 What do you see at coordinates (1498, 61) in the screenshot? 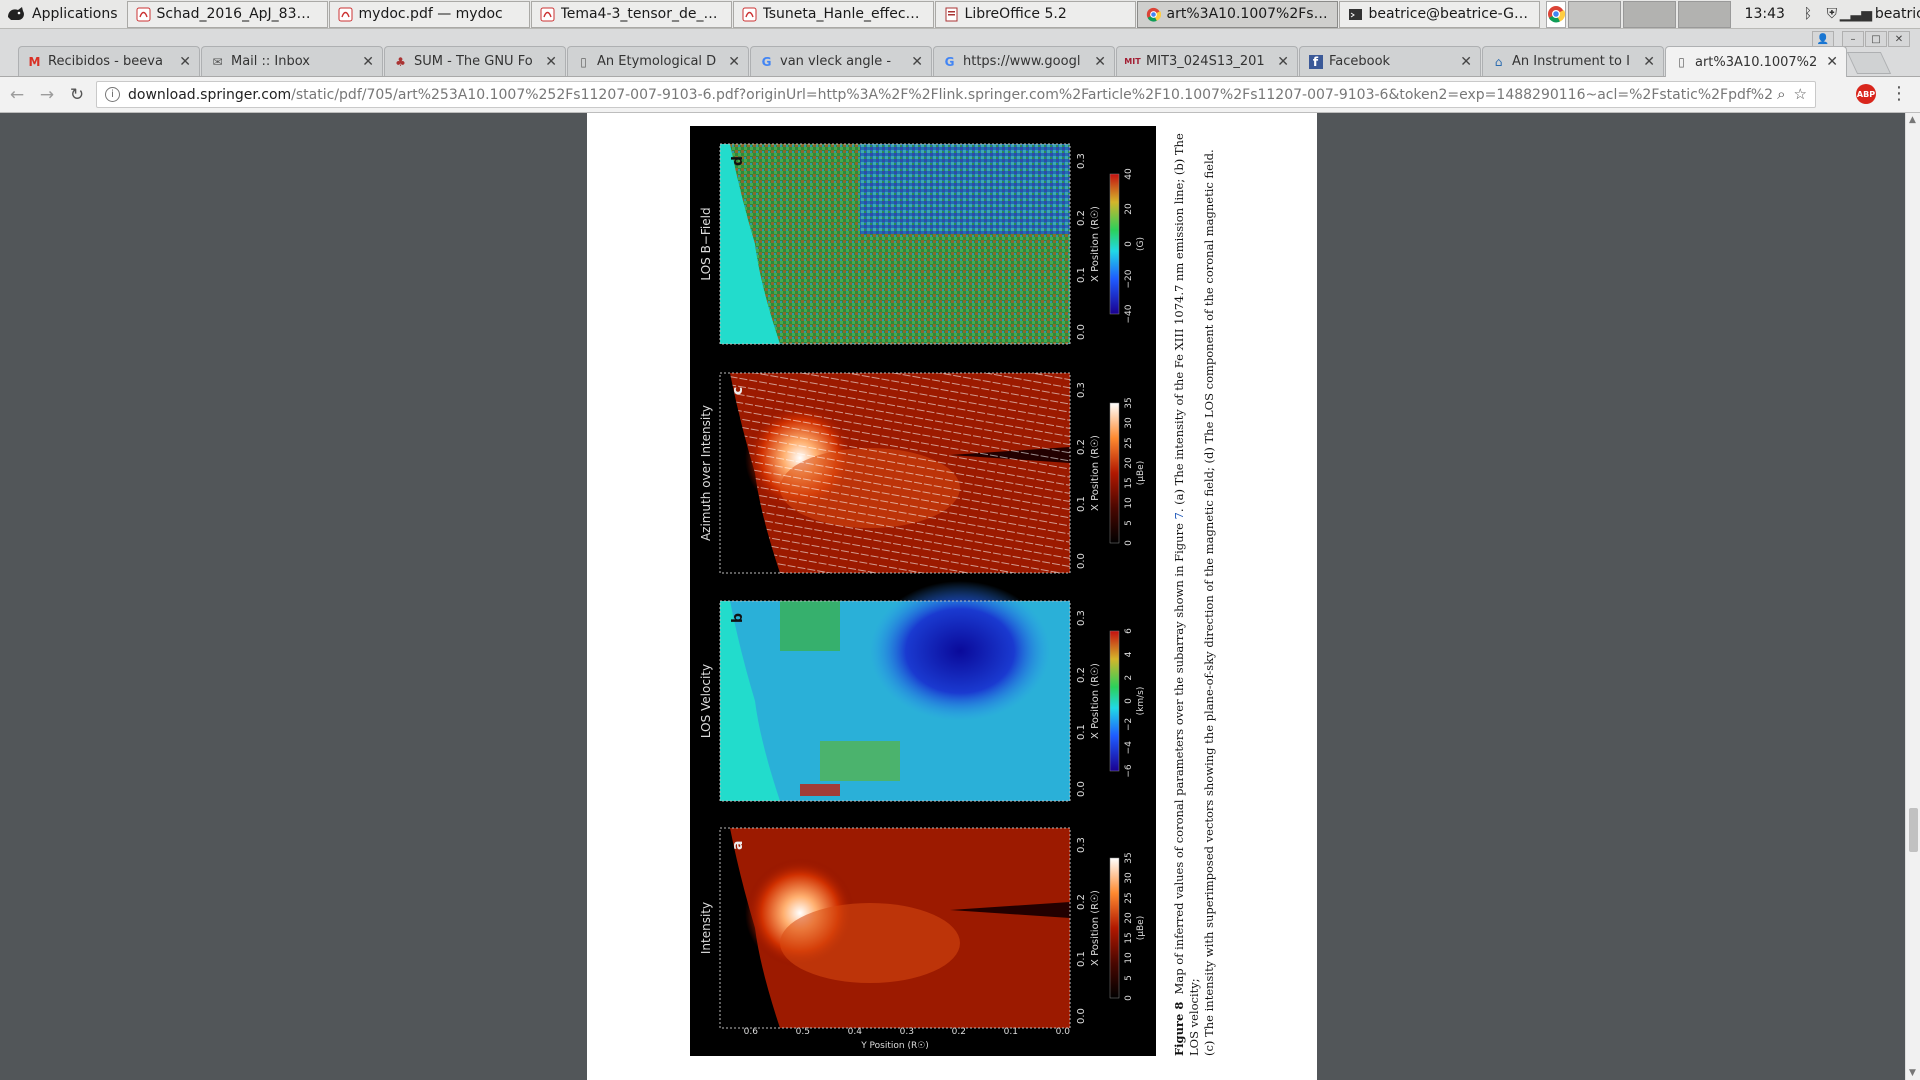
I see `instrument-icon: ⌂` at bounding box center [1498, 61].